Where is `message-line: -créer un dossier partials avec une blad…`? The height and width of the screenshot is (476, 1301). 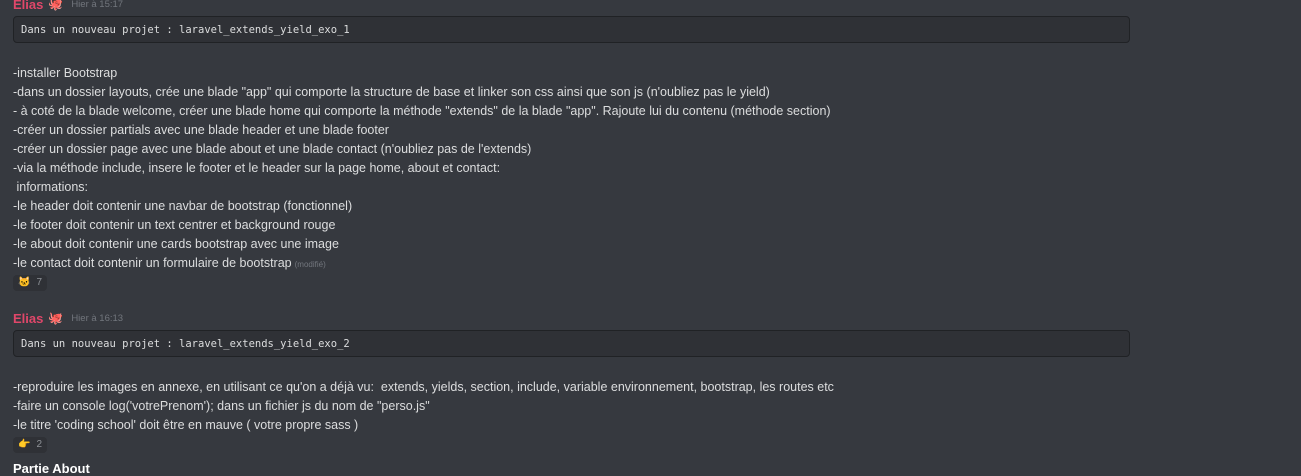 message-line: -créer un dossier partials avec une blad… is located at coordinates (201, 130).